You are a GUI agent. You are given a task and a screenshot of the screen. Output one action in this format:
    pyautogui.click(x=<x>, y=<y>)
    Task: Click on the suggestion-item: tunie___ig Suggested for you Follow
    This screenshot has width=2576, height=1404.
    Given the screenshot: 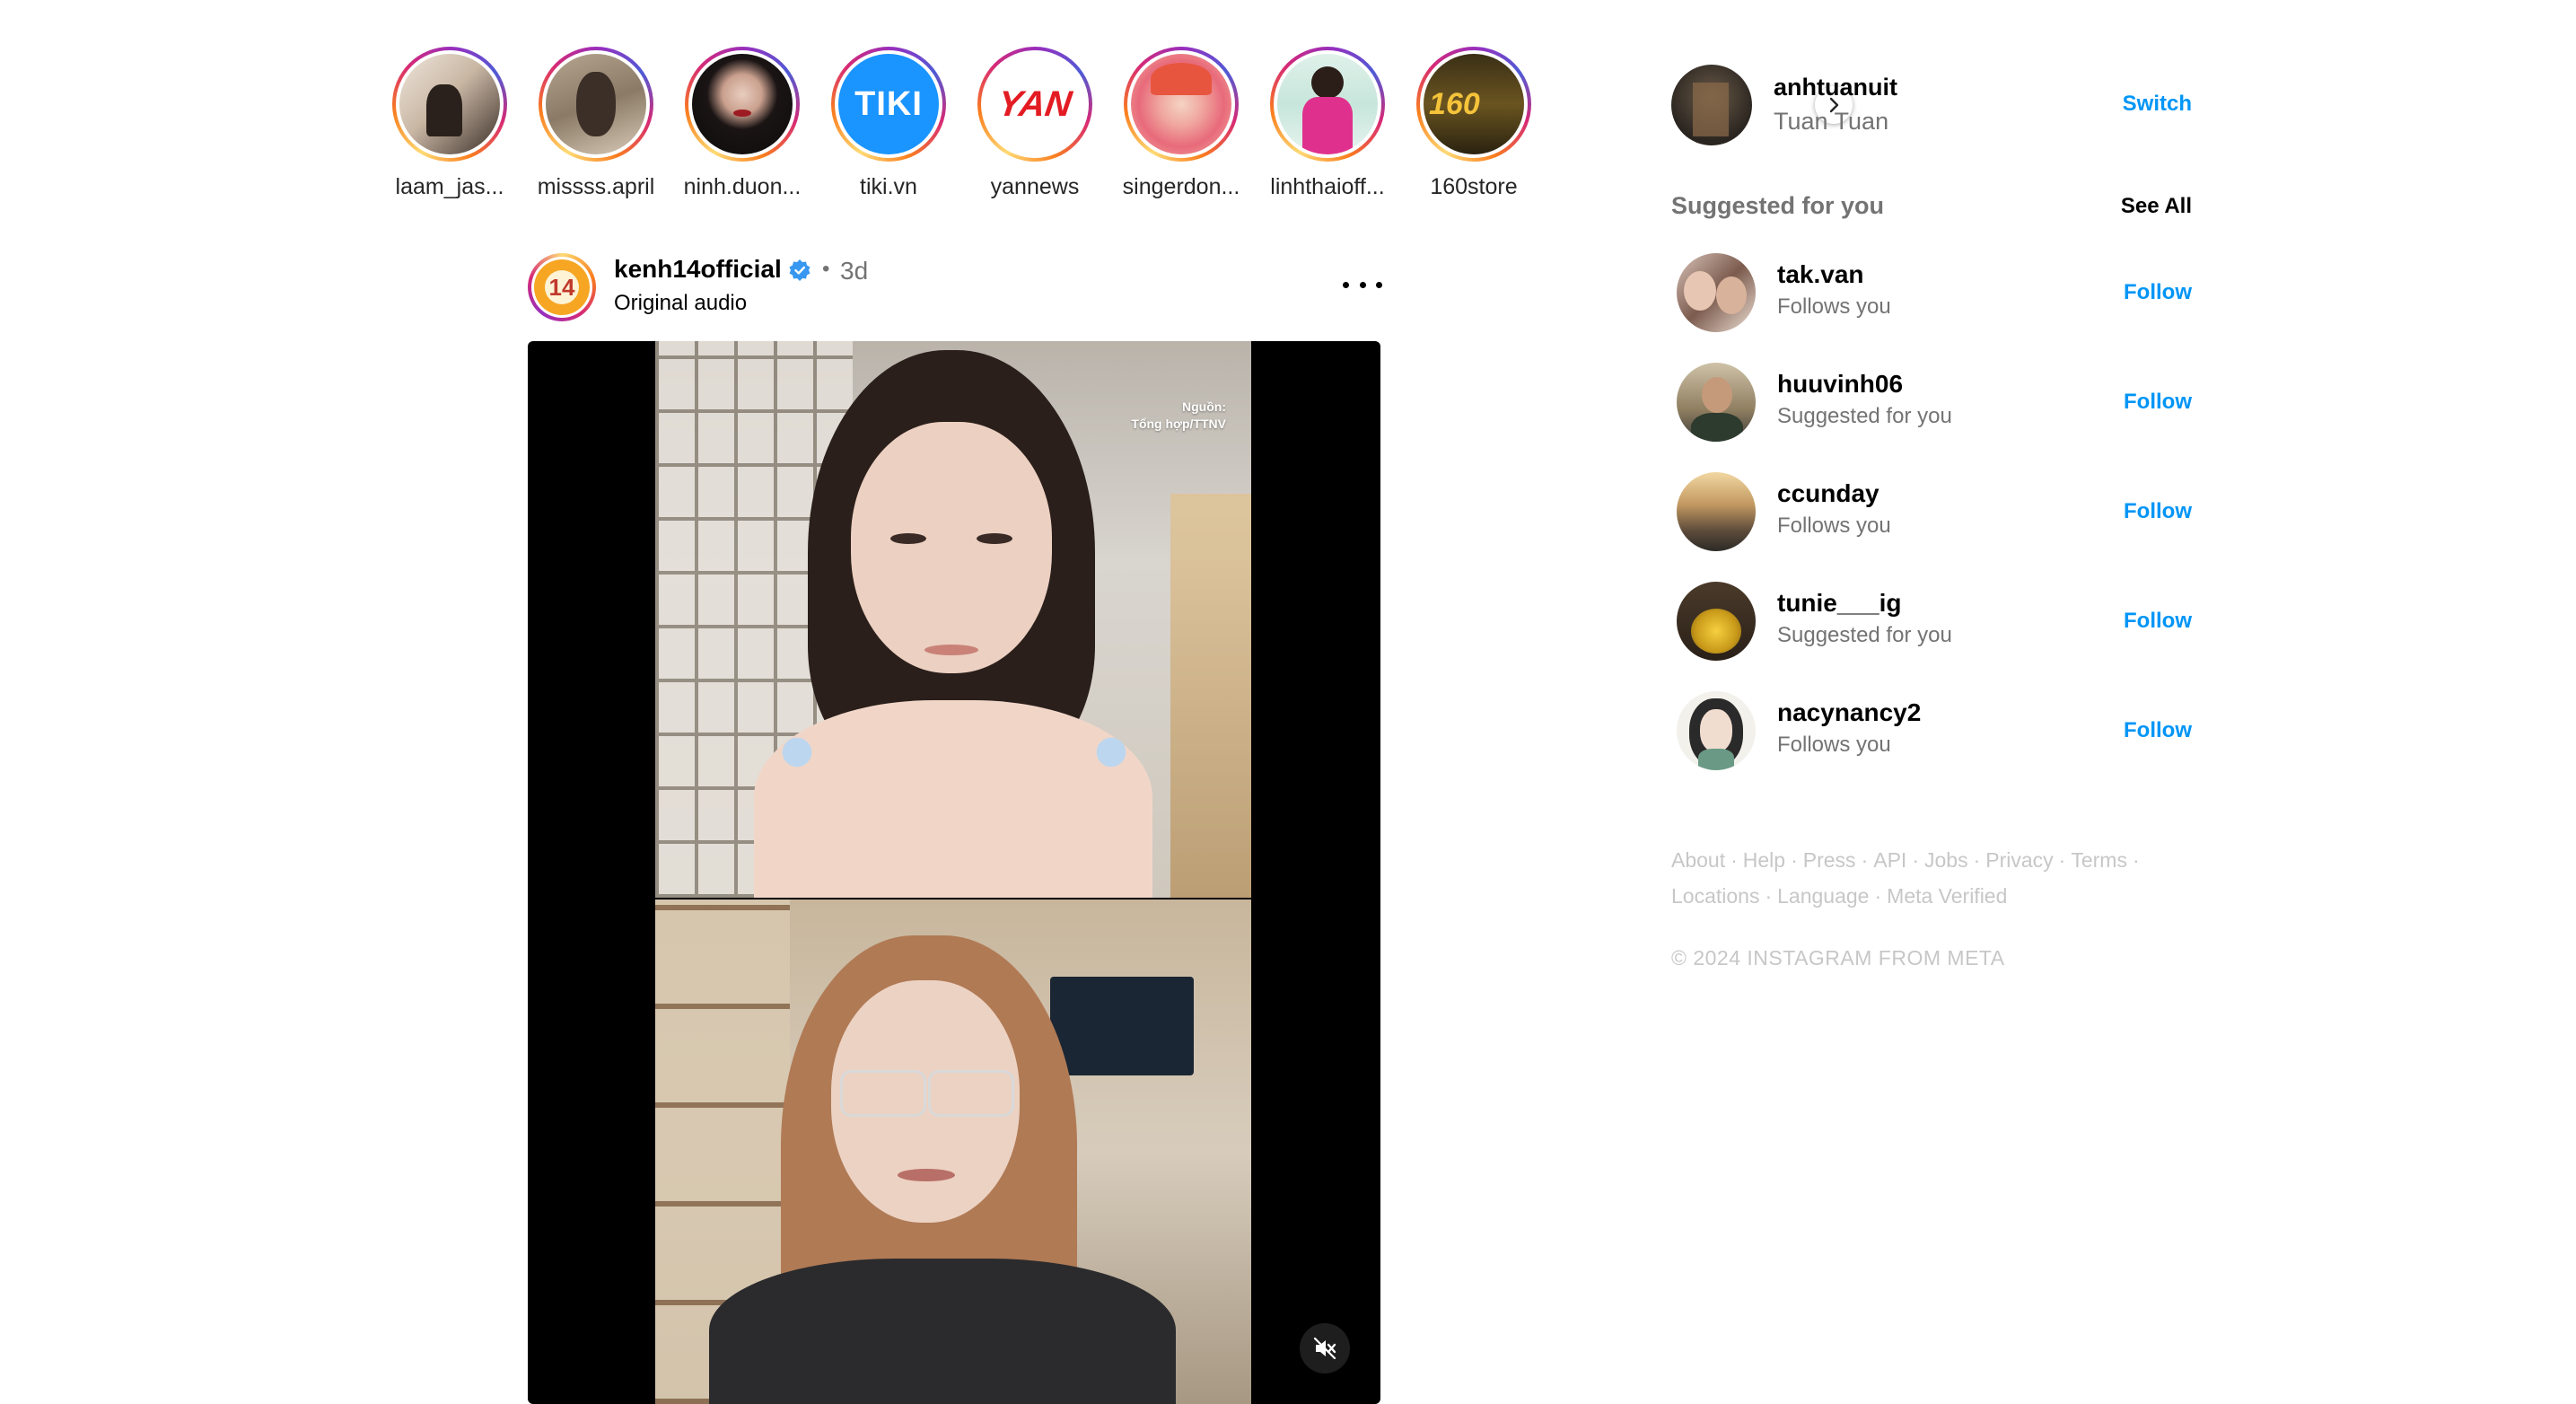 What is the action you would take?
    pyautogui.click(x=1934, y=623)
    